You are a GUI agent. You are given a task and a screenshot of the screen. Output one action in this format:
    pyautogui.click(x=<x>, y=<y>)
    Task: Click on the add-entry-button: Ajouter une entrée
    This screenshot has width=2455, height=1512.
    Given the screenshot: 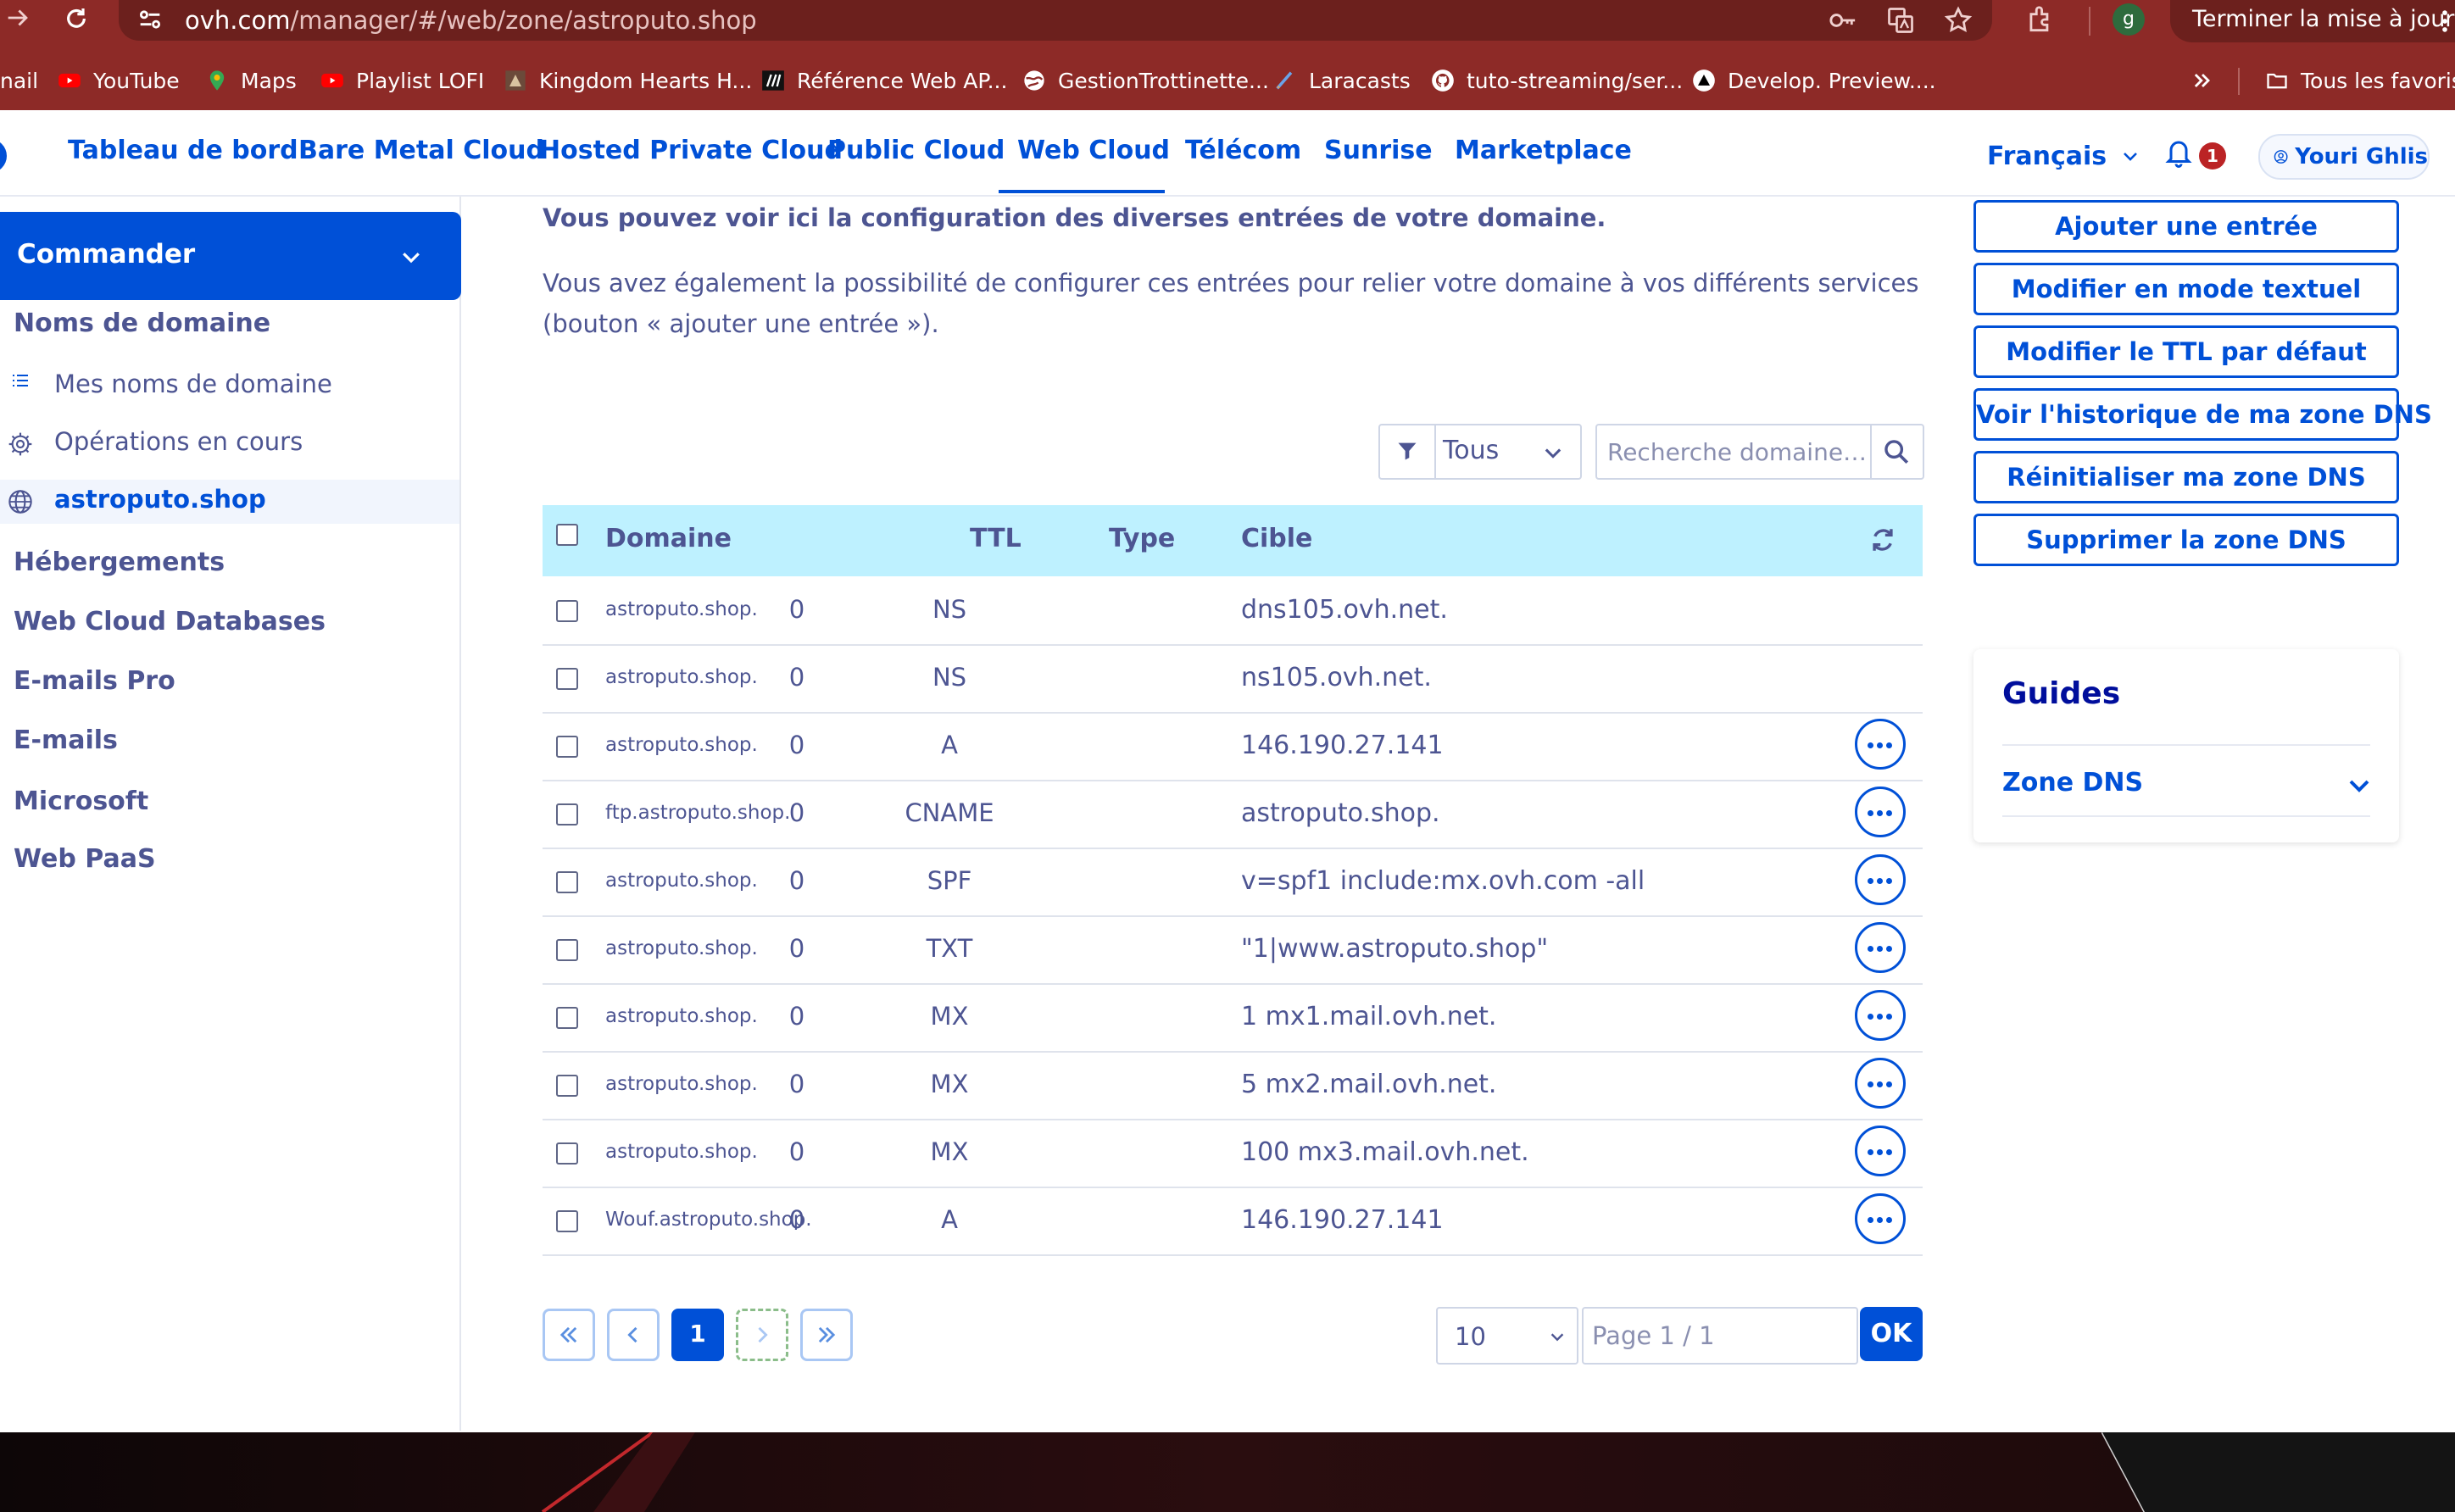 What is the action you would take?
    pyautogui.click(x=2186, y=226)
    